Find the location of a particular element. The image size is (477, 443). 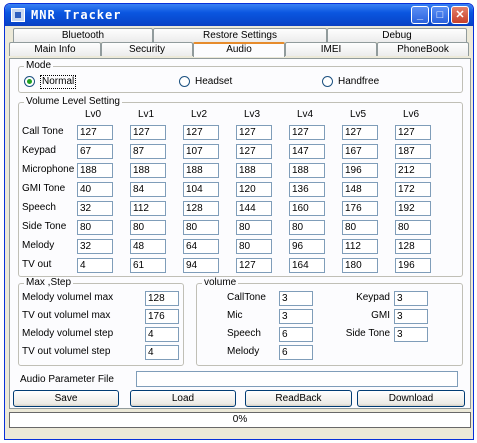

volume-level-input: 40 is located at coordinates (95, 189).